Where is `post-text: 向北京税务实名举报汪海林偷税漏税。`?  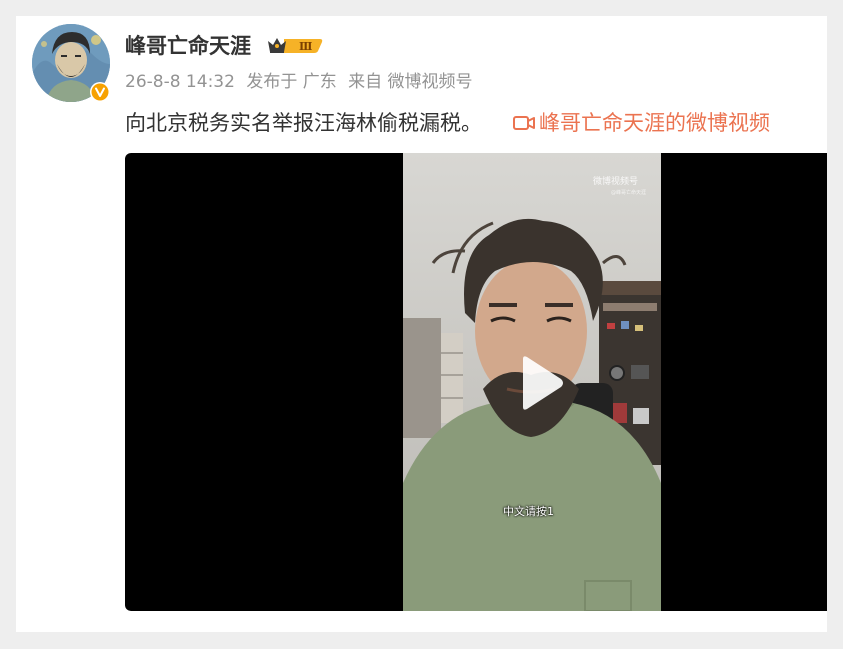
post-text: 向北京税务实名举报汪海林偷税漏税。 is located at coordinates (303, 123).